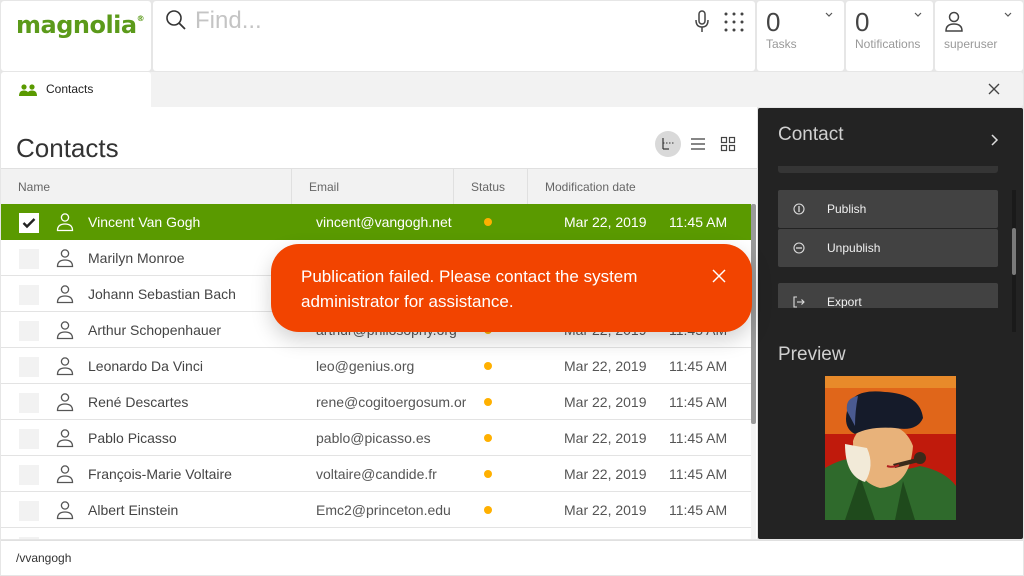 The width and height of the screenshot is (1024, 576). Describe the element at coordinates (1014, 251) in the screenshot. I see `action-panel-scroll-thumb` at that location.